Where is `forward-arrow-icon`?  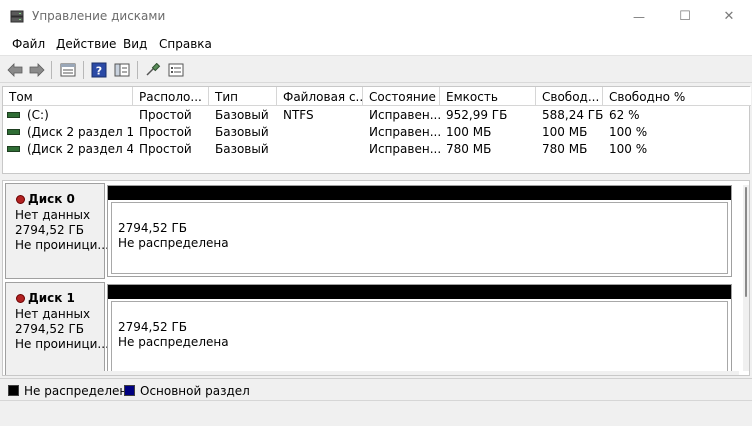 forward-arrow-icon is located at coordinates (37, 70).